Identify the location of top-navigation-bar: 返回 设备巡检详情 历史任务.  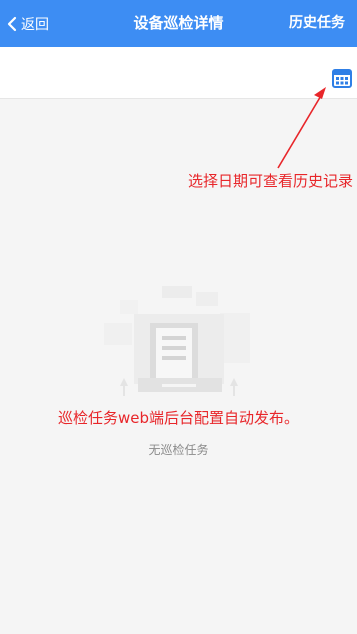
(178, 23).